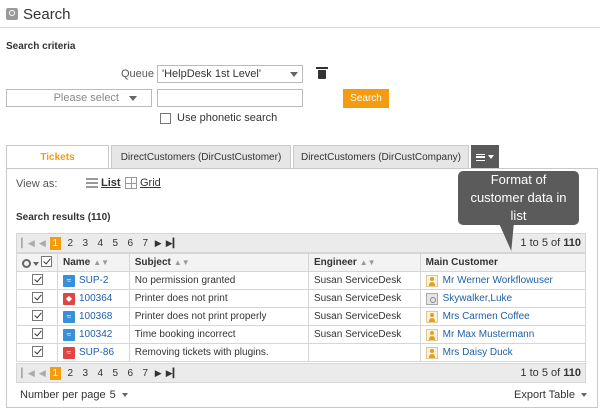  Describe the element at coordinates (366, 98) in the screenshot. I see `search-button: Search` at that location.